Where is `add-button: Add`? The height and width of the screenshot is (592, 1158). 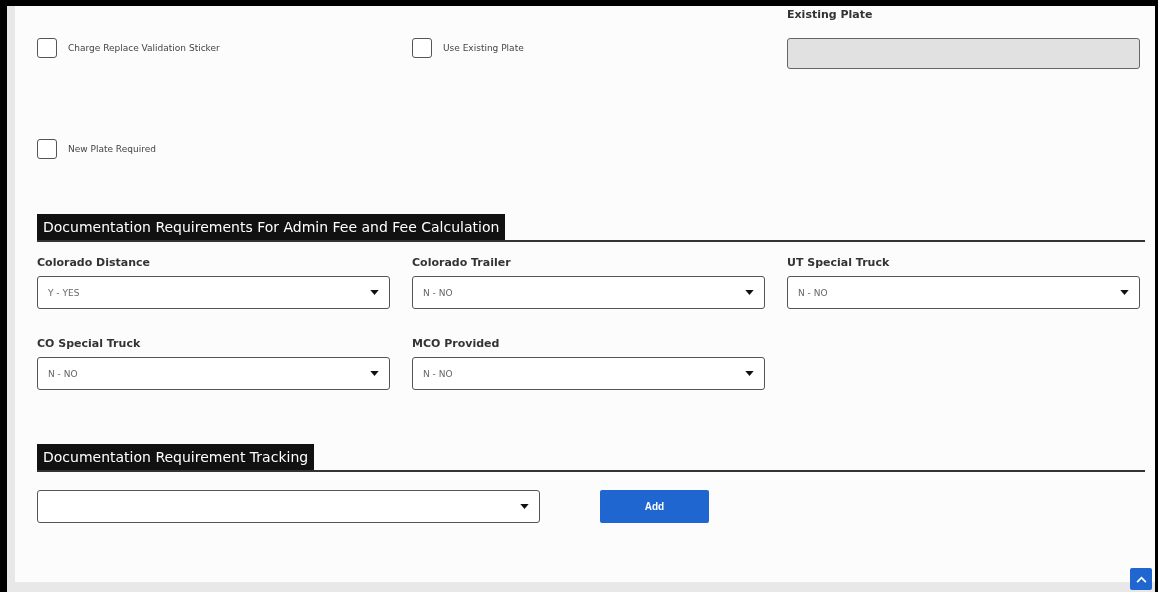
add-button: Add is located at coordinates (654, 506).